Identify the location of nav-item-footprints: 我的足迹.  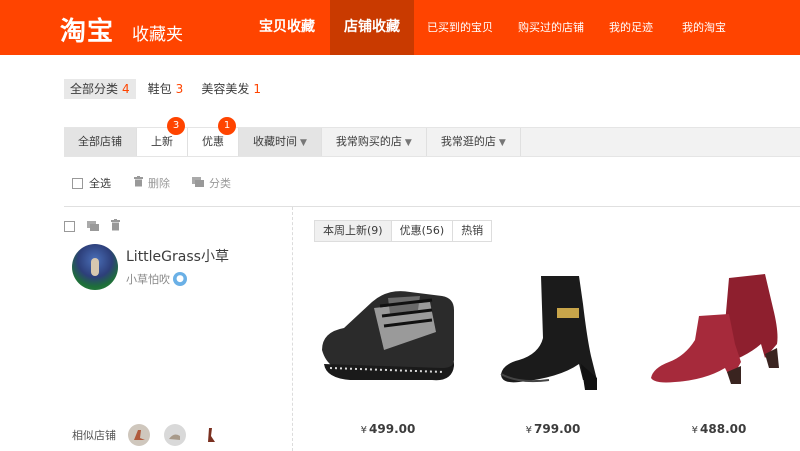
(631, 27).